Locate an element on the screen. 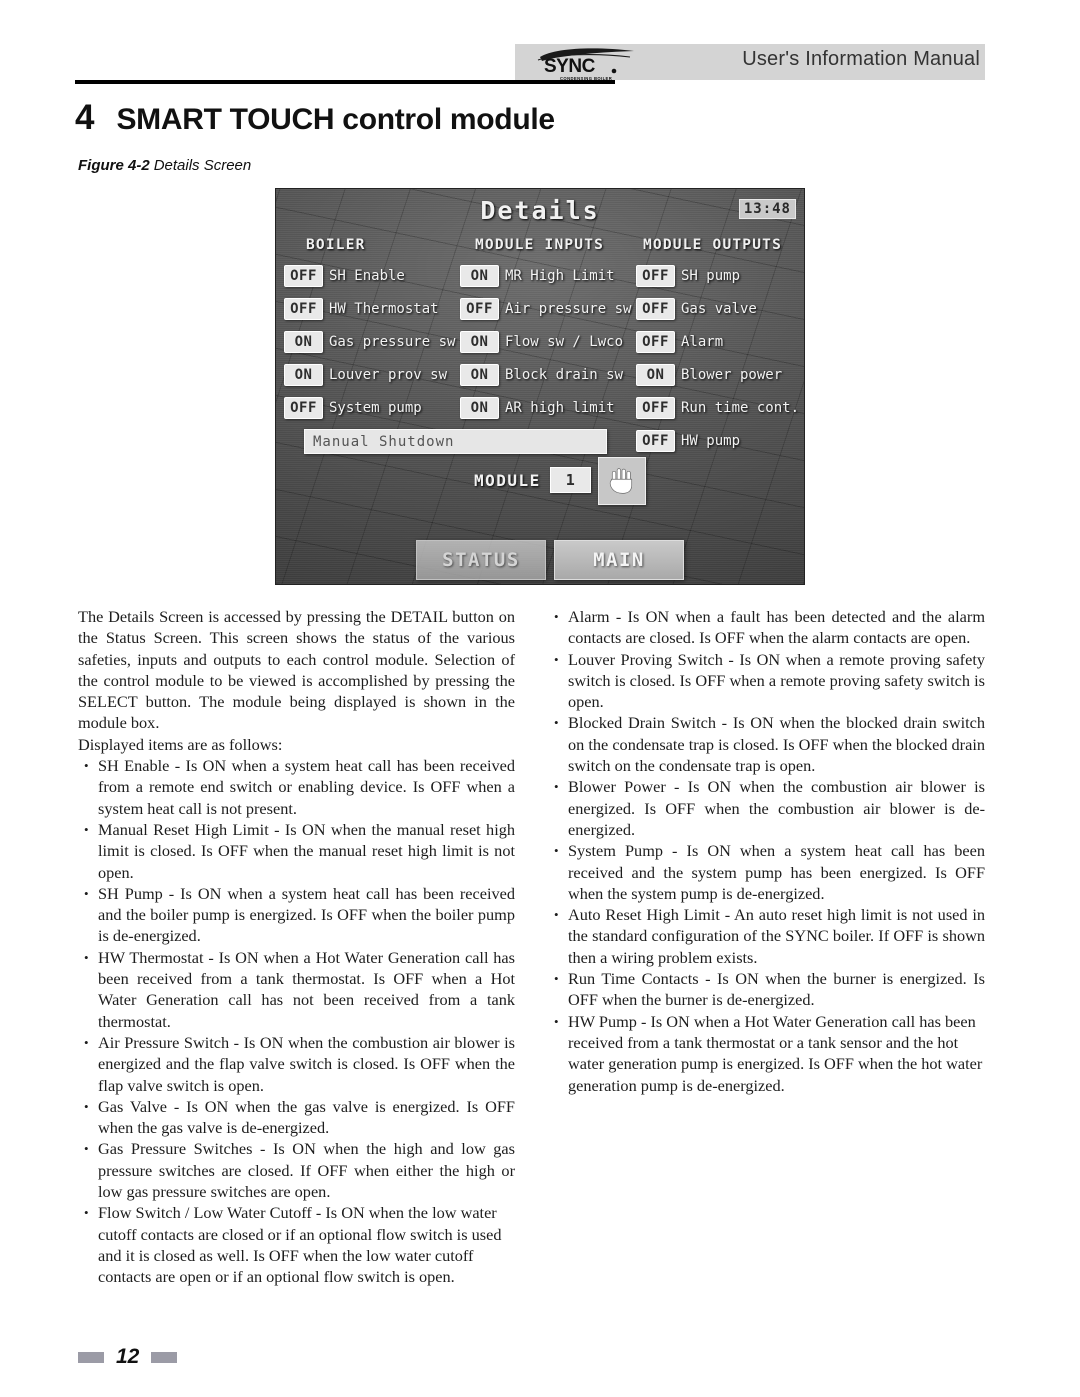  boiler-row-4: OFF System pump is located at coordinates (353, 408).